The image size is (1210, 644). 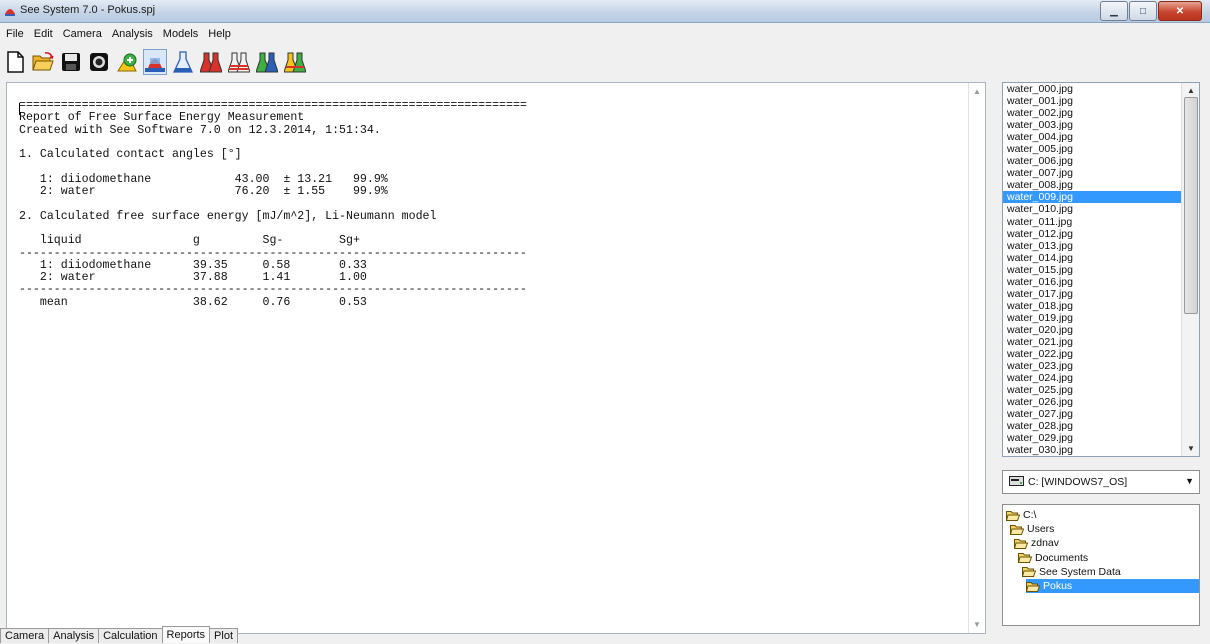 What do you see at coordinates (1045, 543) in the screenshot?
I see `tree-node-label: zdnav` at bounding box center [1045, 543].